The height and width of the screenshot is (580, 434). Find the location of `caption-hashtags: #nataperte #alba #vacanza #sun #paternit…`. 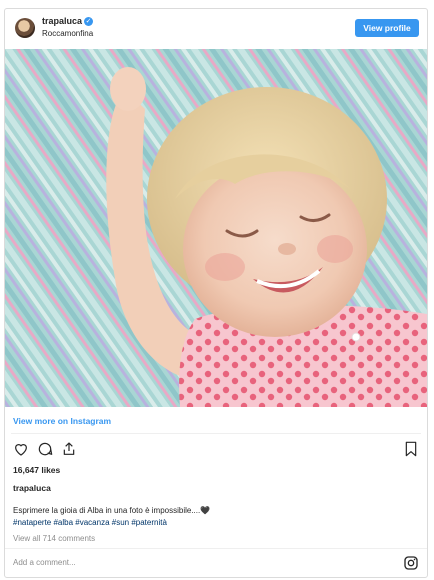

caption-hashtags: #nataperte #alba #vacanza #sun #paternit… is located at coordinates (90, 522).